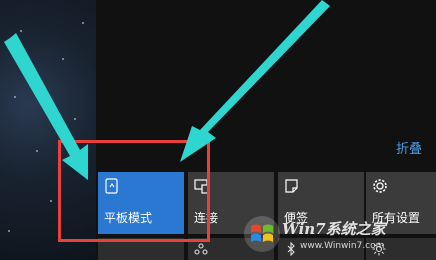 This screenshot has width=436, height=260. I want to click on note-icon, so click(291, 186).